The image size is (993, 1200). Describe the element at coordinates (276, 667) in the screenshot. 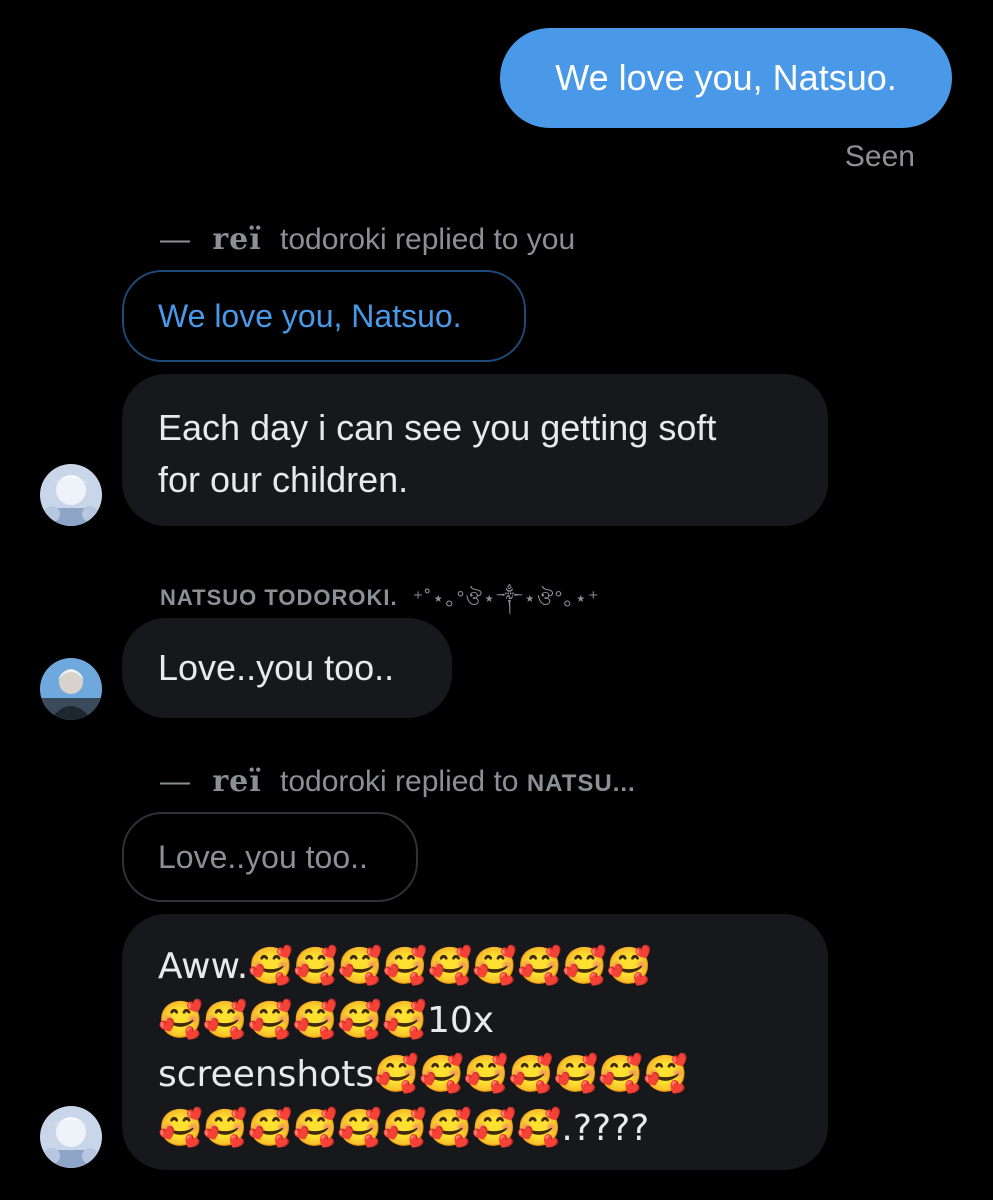

I see `message-text: Love..you too..` at that location.